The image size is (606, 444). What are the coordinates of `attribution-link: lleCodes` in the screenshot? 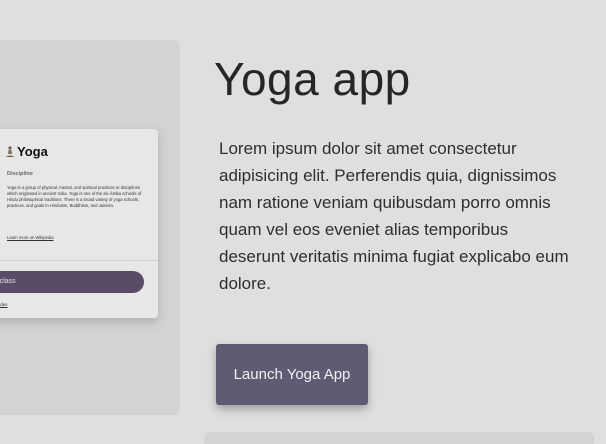 It's located at (4, 304).